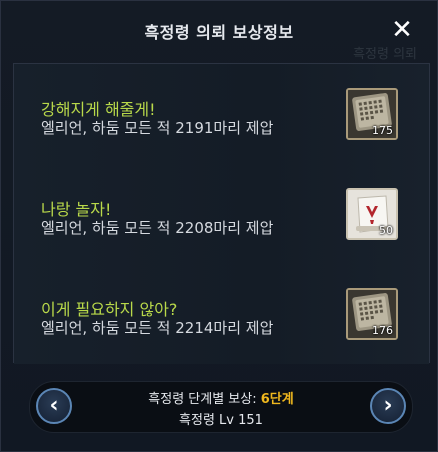 The image size is (438, 452). I want to click on background-ghost-text: 흑정령 의뢰, so click(385, 54).